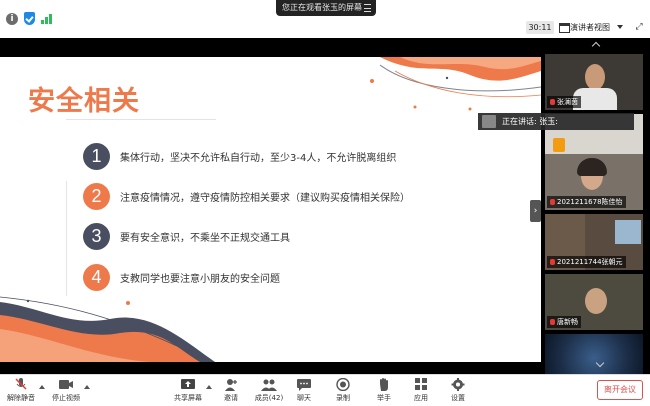  I want to click on share-options-chevron-icon, so click(209, 387).